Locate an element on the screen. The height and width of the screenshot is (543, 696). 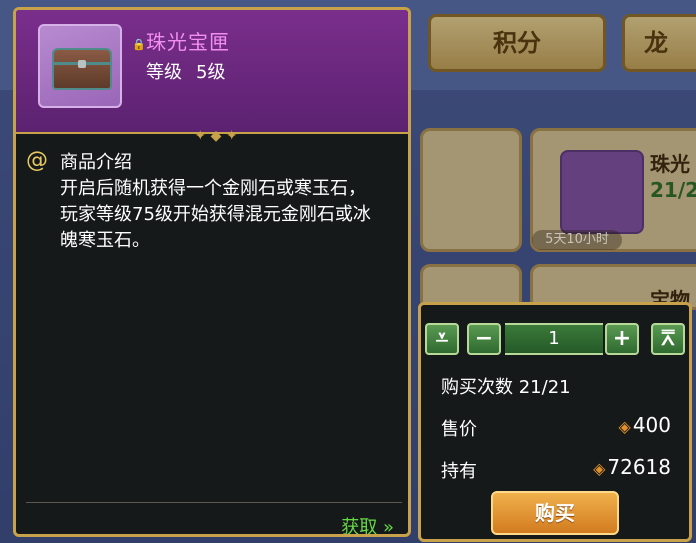
increase-button: + is located at coordinates (622, 339).